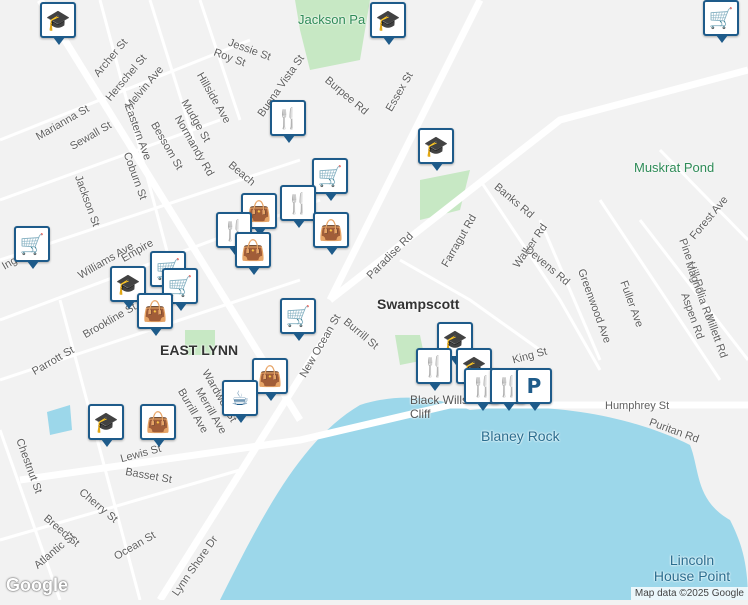 This screenshot has height=605, width=748. I want to click on park-label: Muskrat Pond, so click(674, 167).